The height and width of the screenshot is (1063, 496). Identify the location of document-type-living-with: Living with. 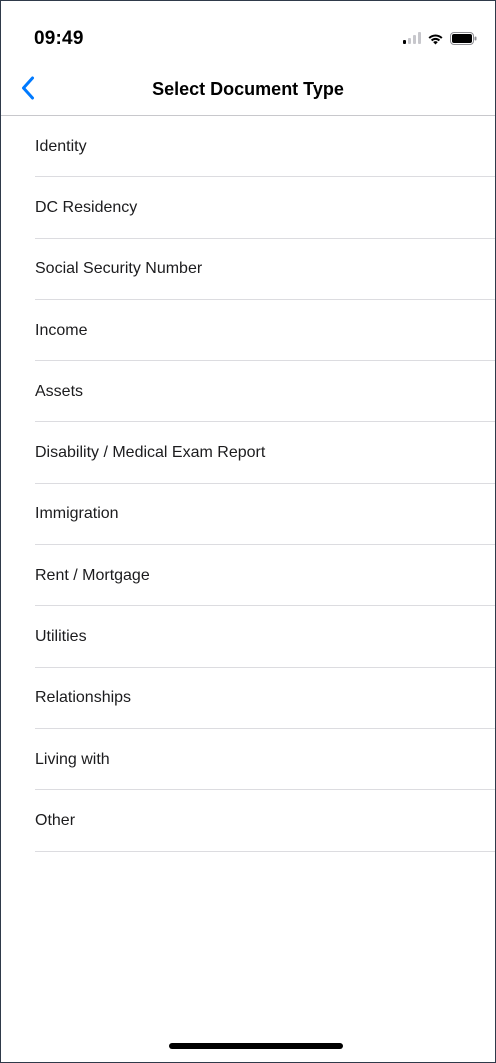
(248, 760).